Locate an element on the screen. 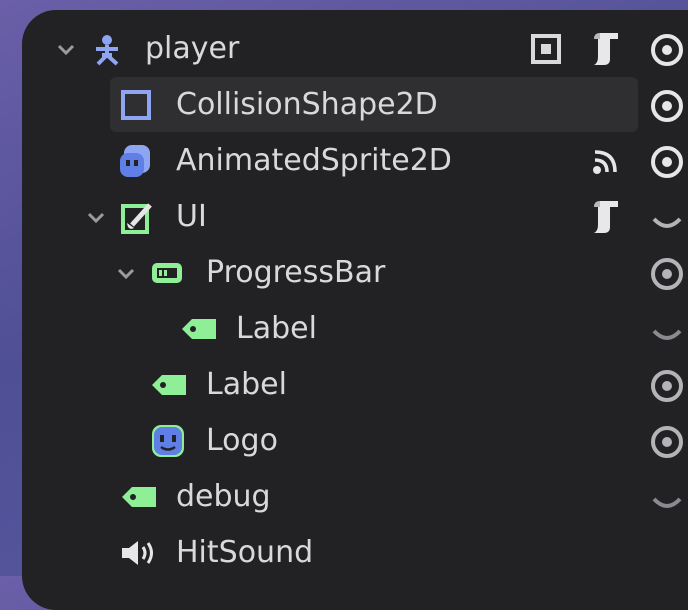 Image resolution: width=688 pixels, height=610 pixels. tree-item-label: HitSound is located at coordinates (245, 552).